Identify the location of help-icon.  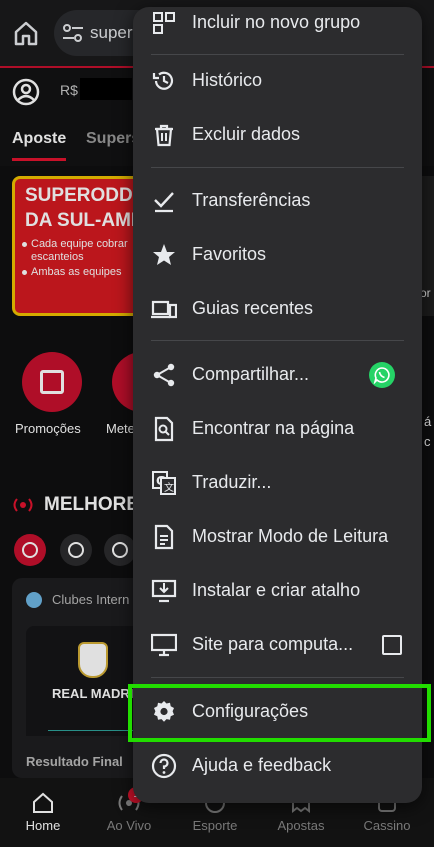
(164, 766).